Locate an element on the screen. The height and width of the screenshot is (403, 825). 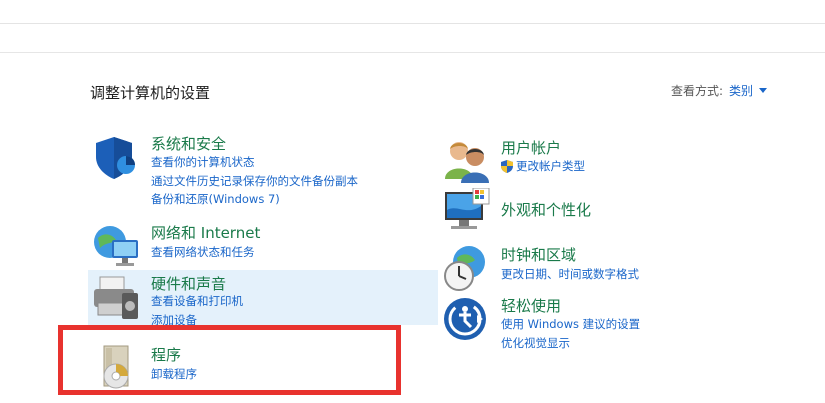
view-by-value: 类别 is located at coordinates (741, 90).